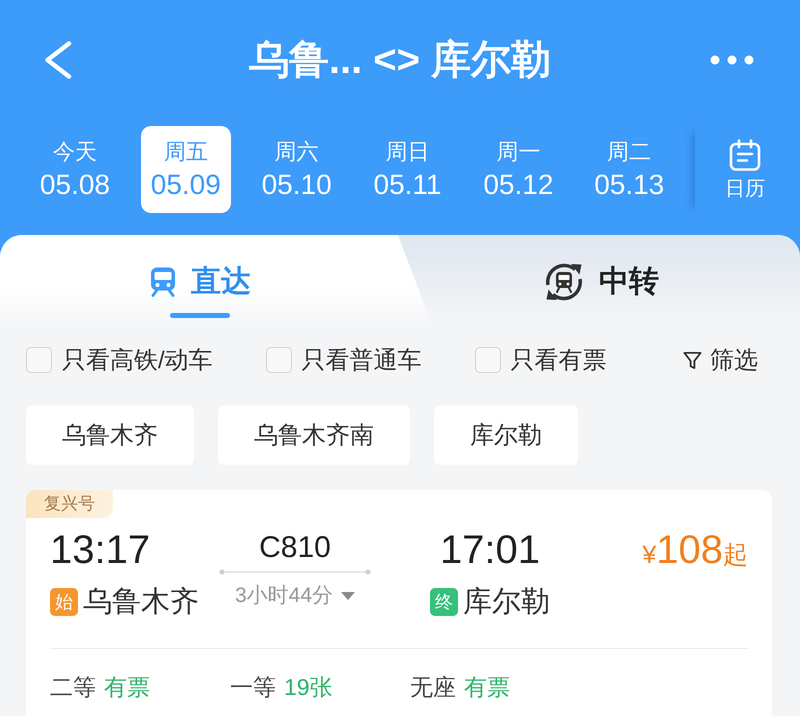 The image size is (800, 716). Describe the element at coordinates (490, 550) in the screenshot. I see `arrival-time: 17:01` at that location.